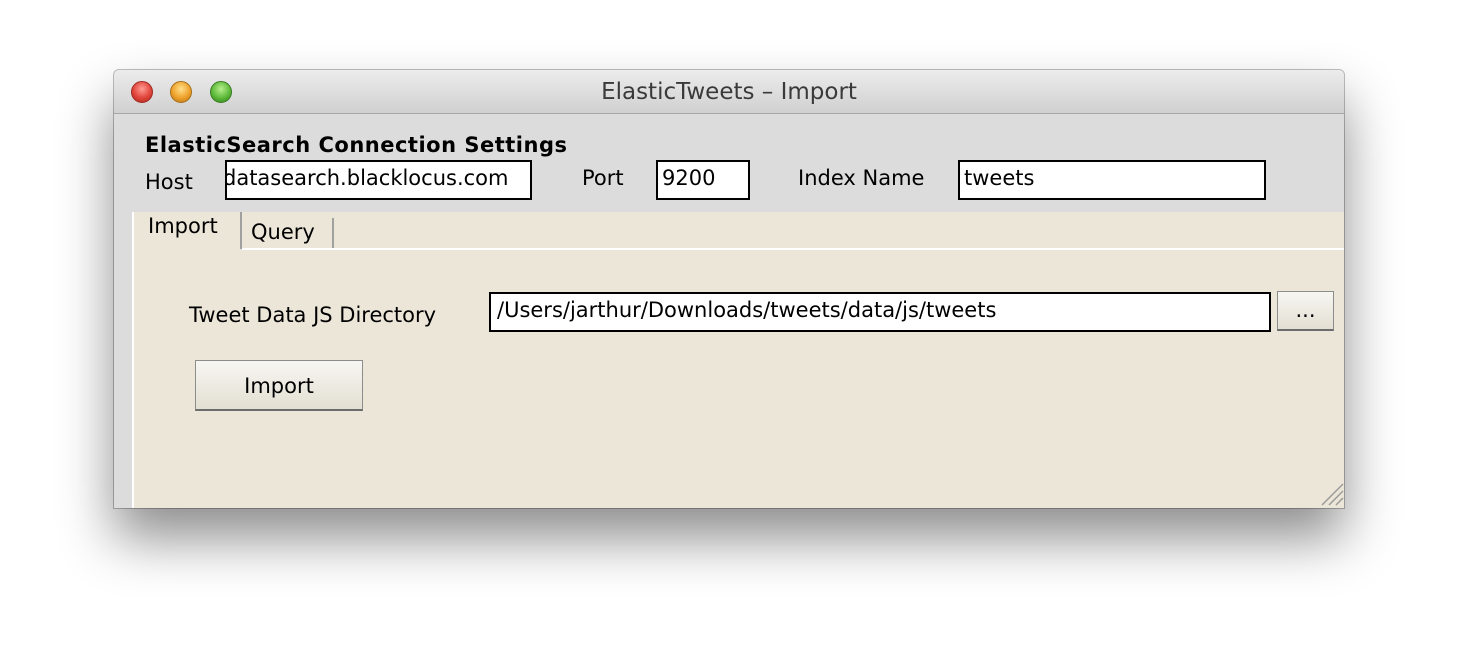  I want to click on settings-heading: ElasticSearch Connection Settings, so click(356, 145).